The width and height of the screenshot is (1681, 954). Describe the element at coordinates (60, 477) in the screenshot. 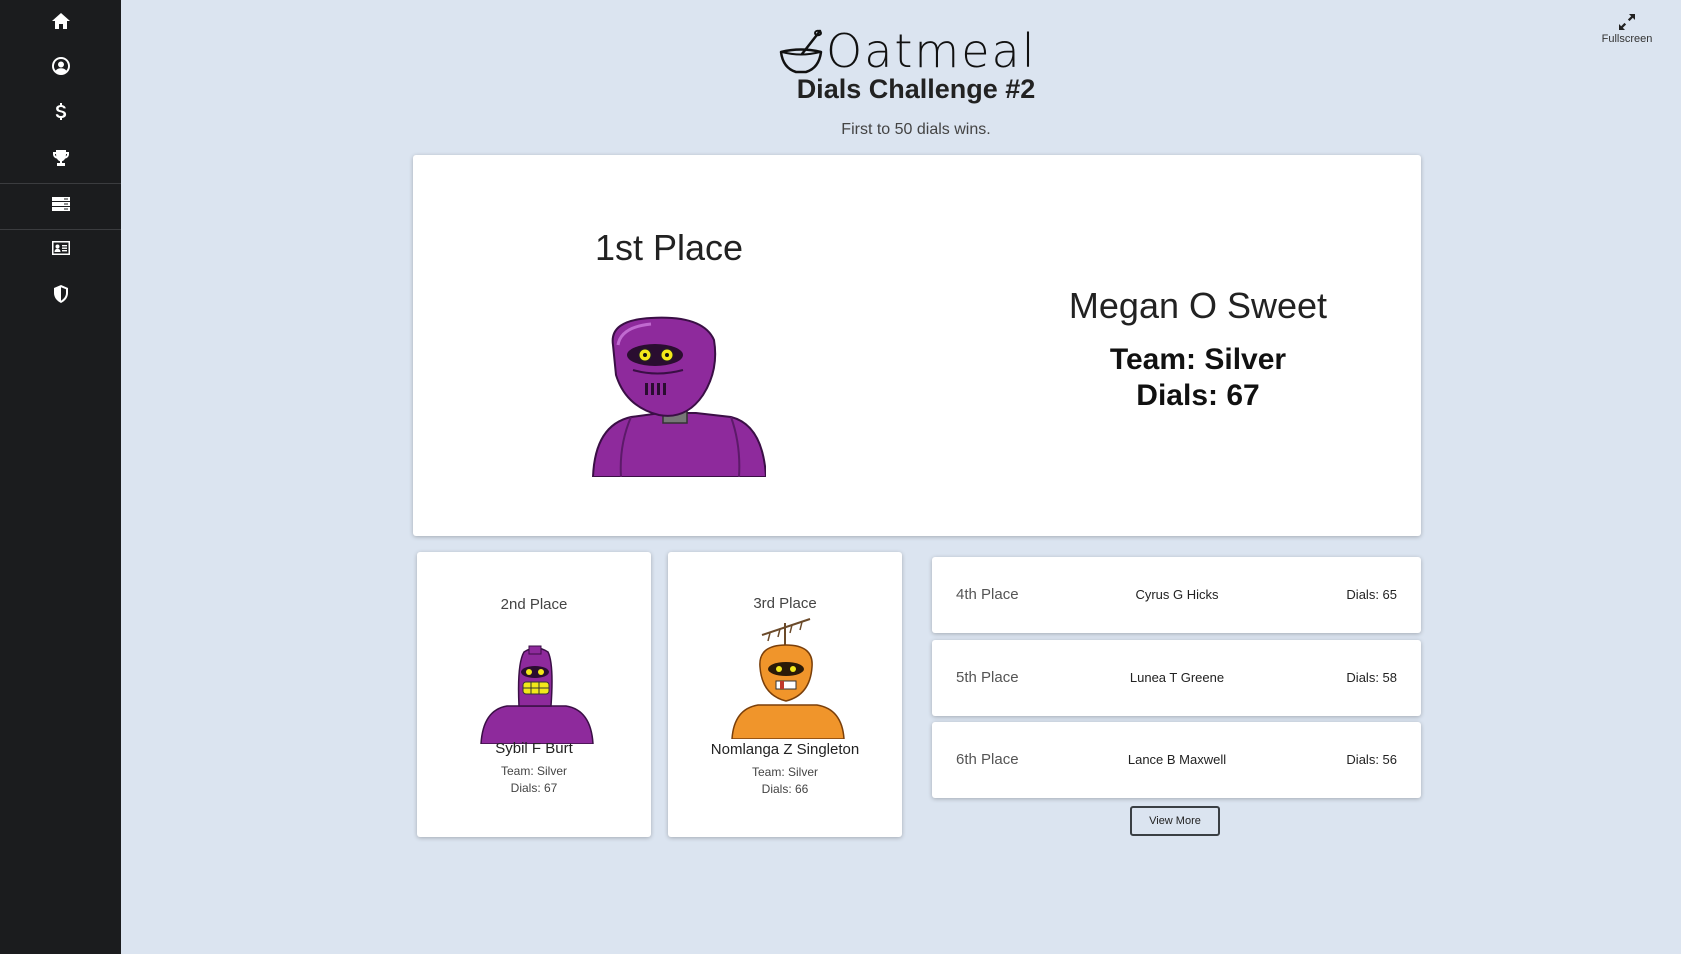

I see `sidebar` at that location.